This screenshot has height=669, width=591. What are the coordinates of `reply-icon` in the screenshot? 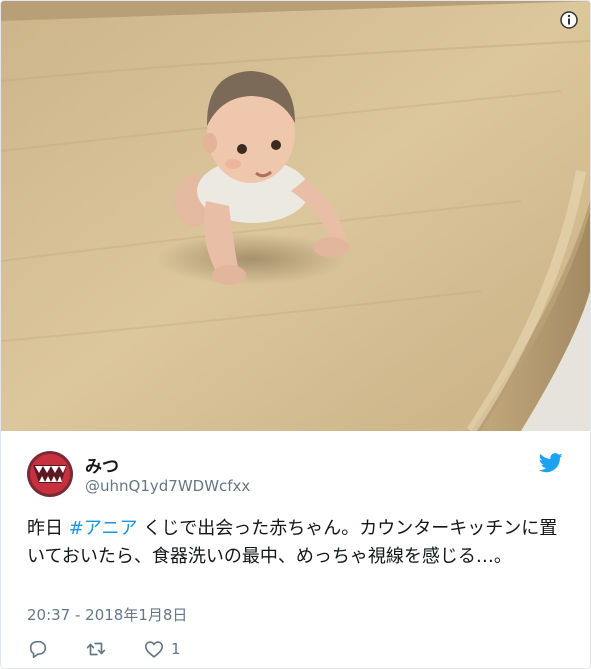 It's located at (38, 649).